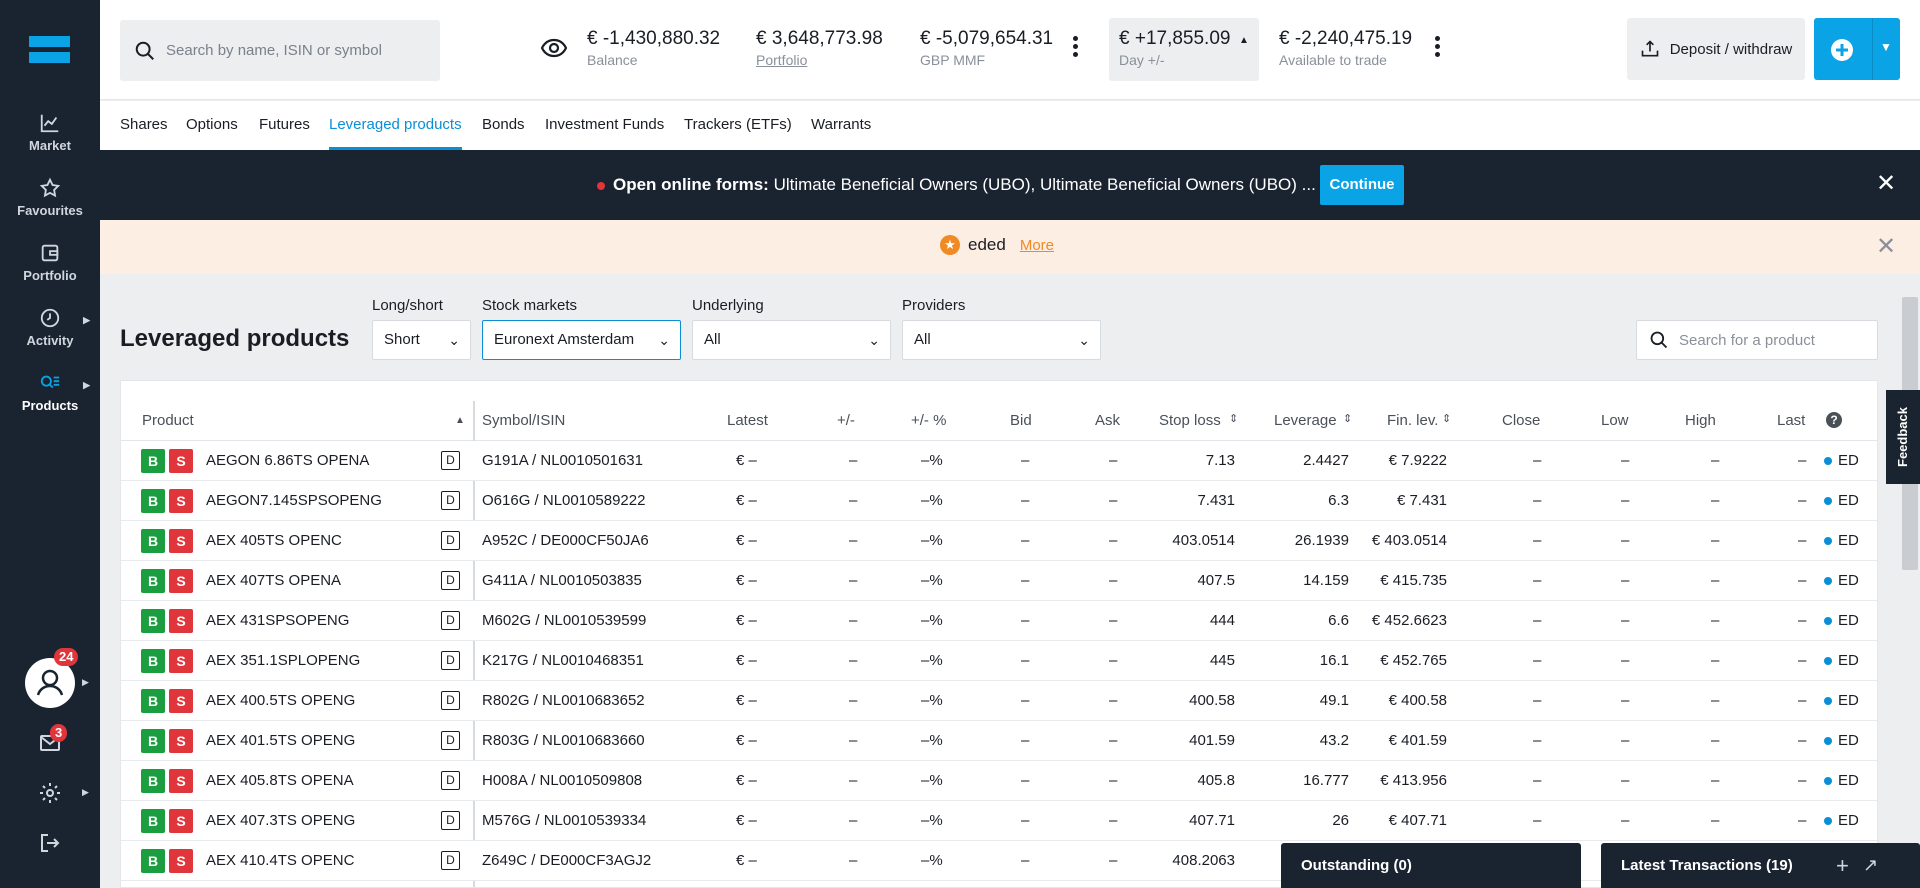 The image size is (1920, 888). What do you see at coordinates (581, 340) in the screenshot?
I see `stock-markets-select: Euronext Amsterdam ⌄` at bounding box center [581, 340].